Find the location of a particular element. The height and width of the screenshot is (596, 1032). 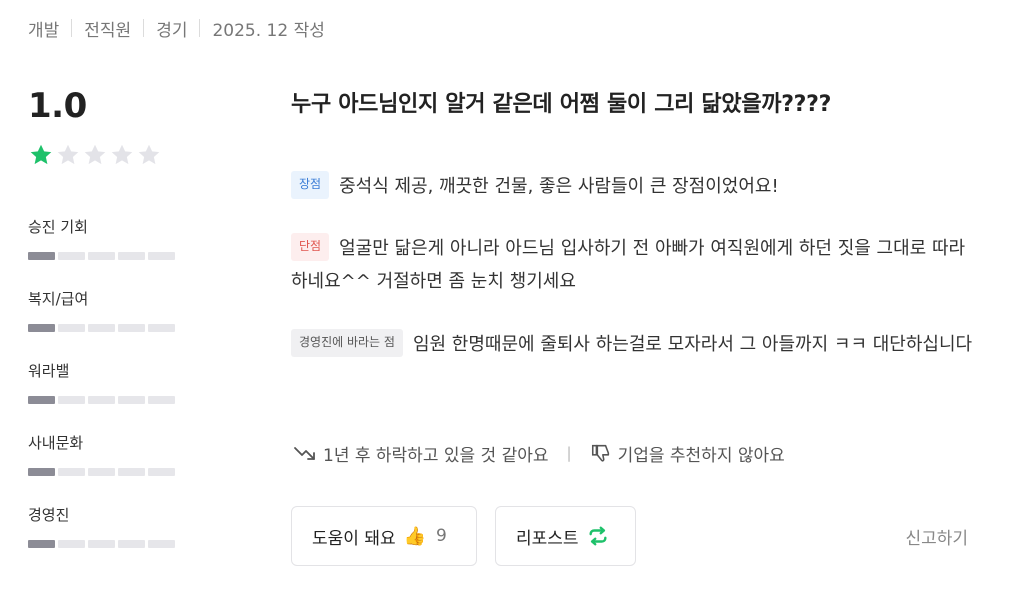

outlook-row: 1년 후 하락하고 있을 것 같아요 | 기업을 추천하지 않아요 is located at coordinates (539, 453).